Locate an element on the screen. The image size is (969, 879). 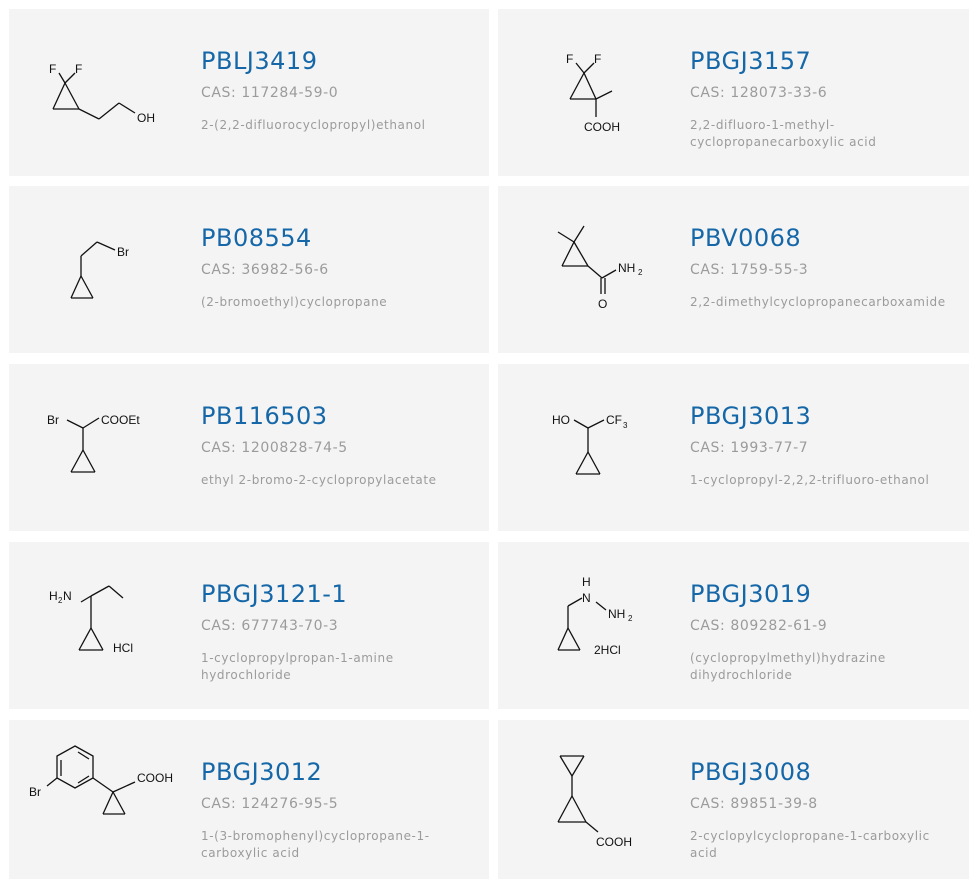
product-code-link: PBGJ3013 is located at coordinates (750, 416).